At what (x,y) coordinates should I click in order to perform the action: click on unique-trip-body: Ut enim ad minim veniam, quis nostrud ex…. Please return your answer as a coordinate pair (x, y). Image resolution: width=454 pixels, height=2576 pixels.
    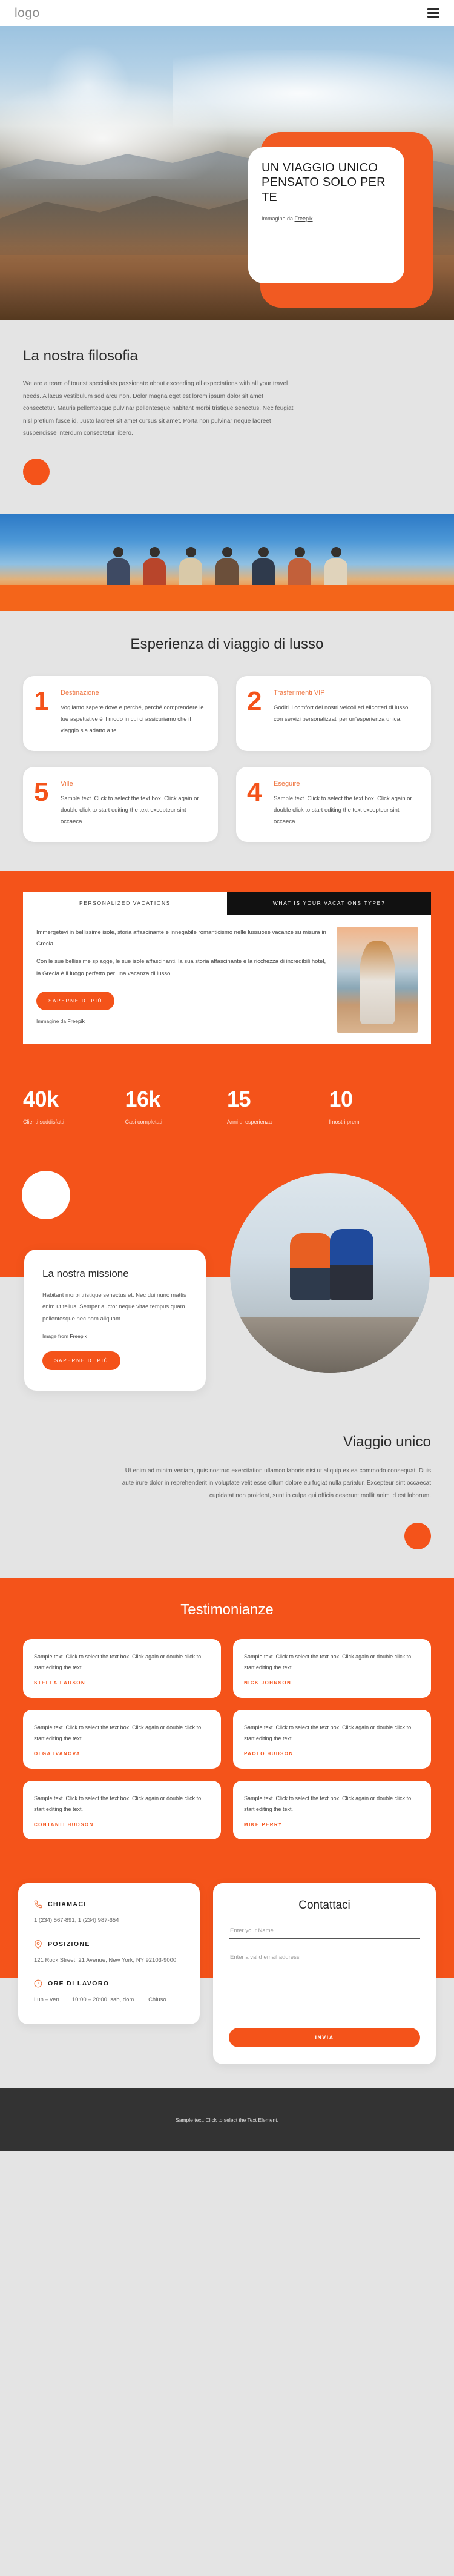
    Looking at the image, I should click on (276, 1483).